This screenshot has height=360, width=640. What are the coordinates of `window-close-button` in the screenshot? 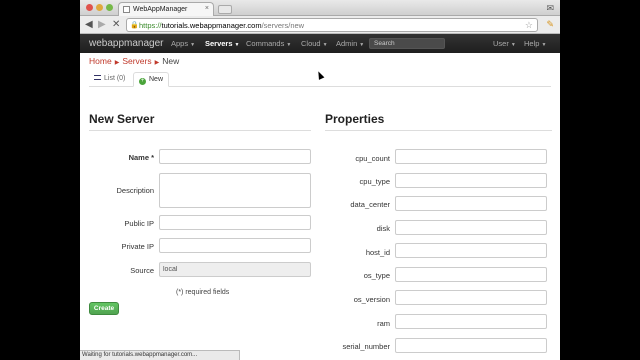 It's located at (89, 7).